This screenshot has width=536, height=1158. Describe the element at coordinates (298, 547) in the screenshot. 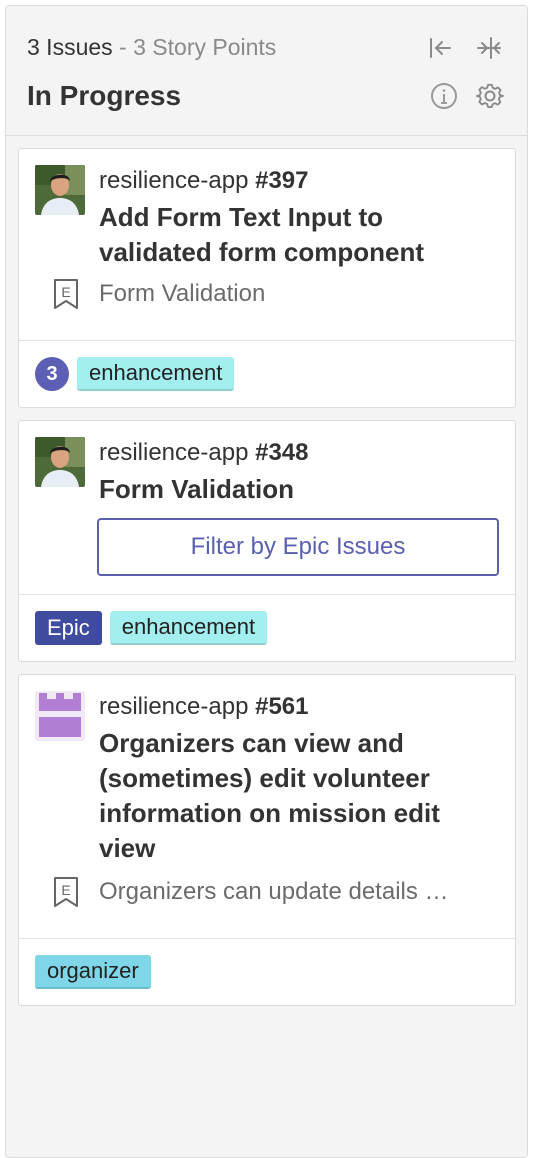

I see `filter-by-epic-button: Filter by Epic Issues` at that location.